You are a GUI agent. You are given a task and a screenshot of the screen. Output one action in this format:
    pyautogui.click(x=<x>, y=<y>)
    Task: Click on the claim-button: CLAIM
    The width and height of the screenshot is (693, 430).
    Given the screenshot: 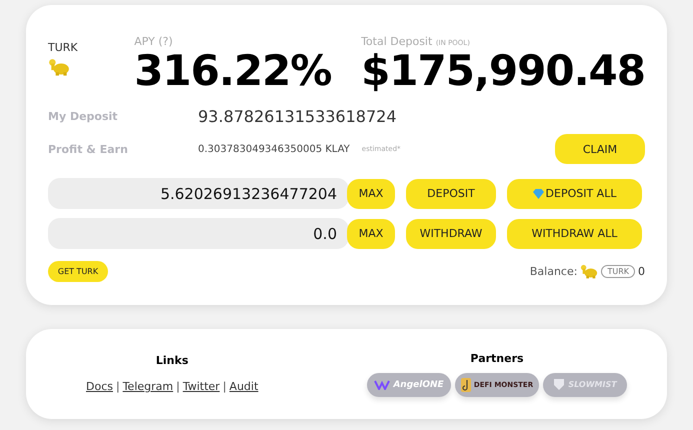 What is the action you would take?
    pyautogui.click(x=600, y=149)
    